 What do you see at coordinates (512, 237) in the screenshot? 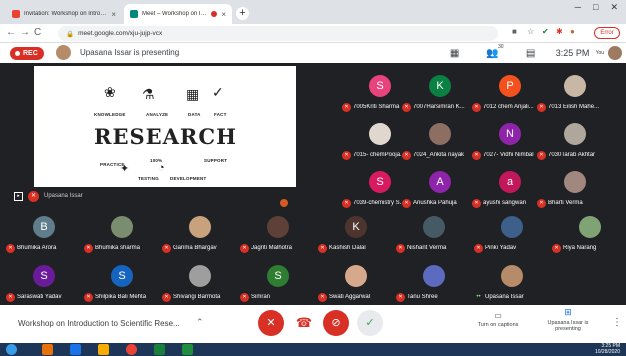
I see `participant-tile: ✕ Pinki Yadav` at bounding box center [512, 237].